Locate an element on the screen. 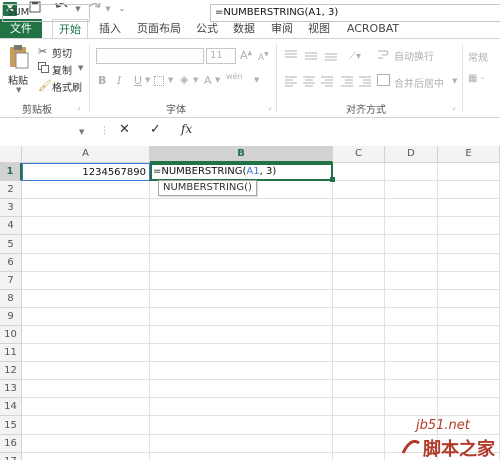  row-header-4: 4 is located at coordinates (11, 226).